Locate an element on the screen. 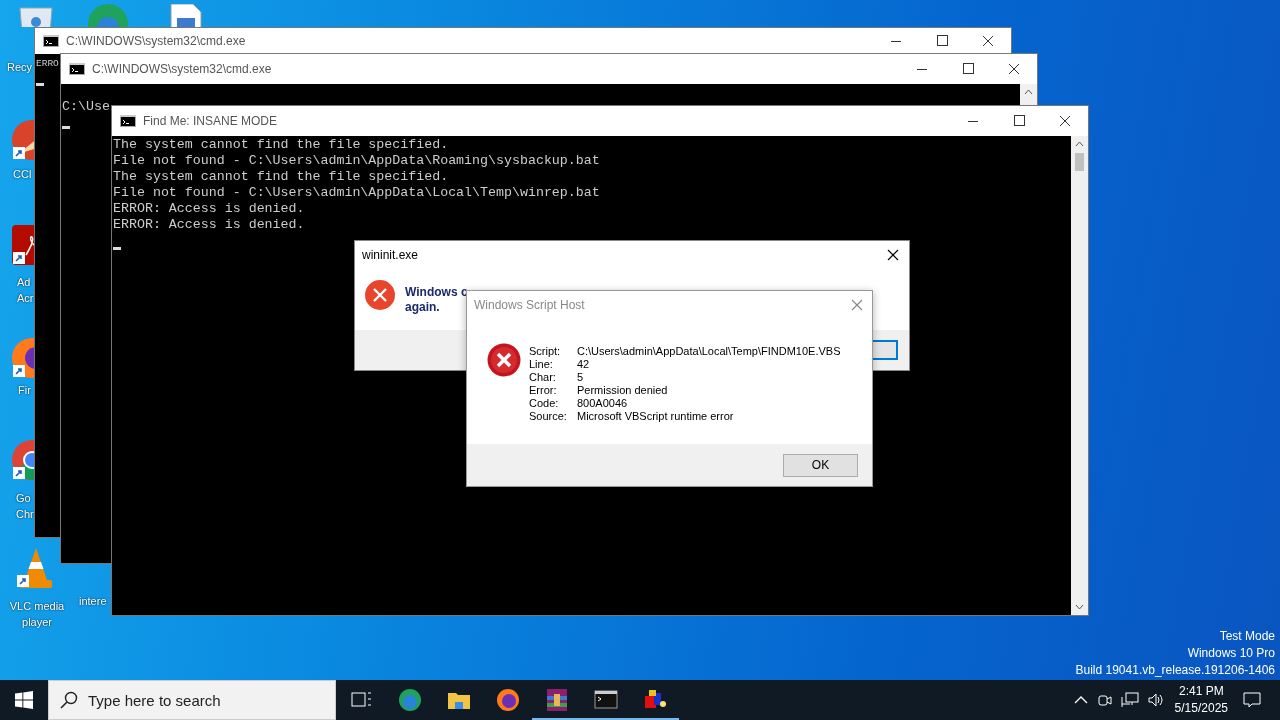 The image size is (1280, 720). acrobat-icon is located at coordinates (23, 245).